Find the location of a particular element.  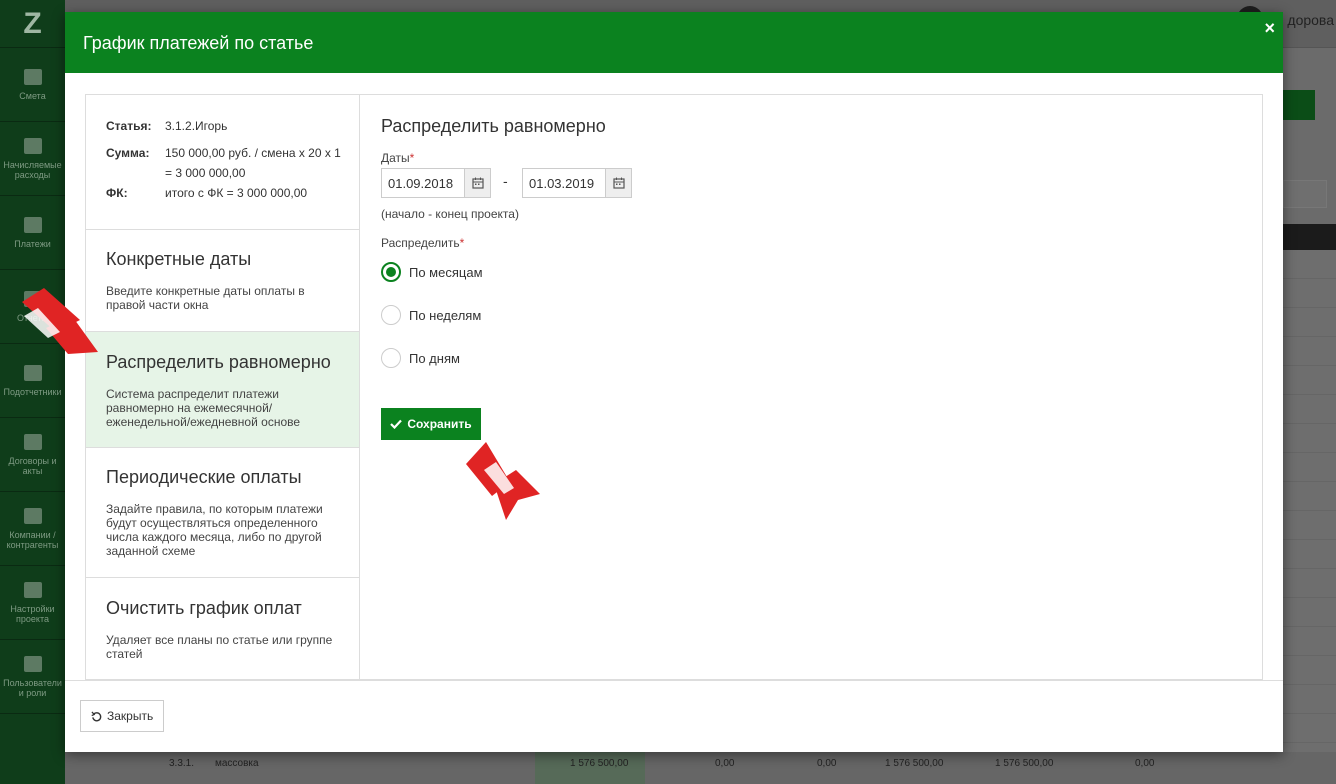

row-name: массовка is located at coordinates (237, 763).